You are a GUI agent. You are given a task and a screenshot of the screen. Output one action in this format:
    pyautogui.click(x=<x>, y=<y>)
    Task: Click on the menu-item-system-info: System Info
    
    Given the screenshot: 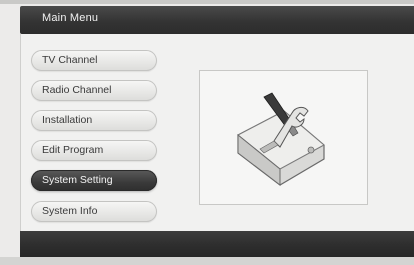 What is the action you would take?
    pyautogui.click(x=94, y=211)
    